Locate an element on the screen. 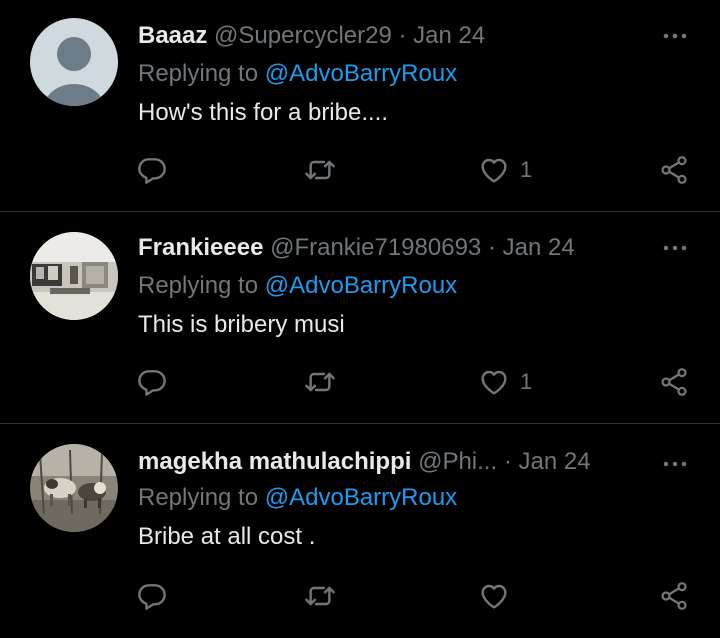  display-name: magekha mathulachippi is located at coordinates (274, 461).